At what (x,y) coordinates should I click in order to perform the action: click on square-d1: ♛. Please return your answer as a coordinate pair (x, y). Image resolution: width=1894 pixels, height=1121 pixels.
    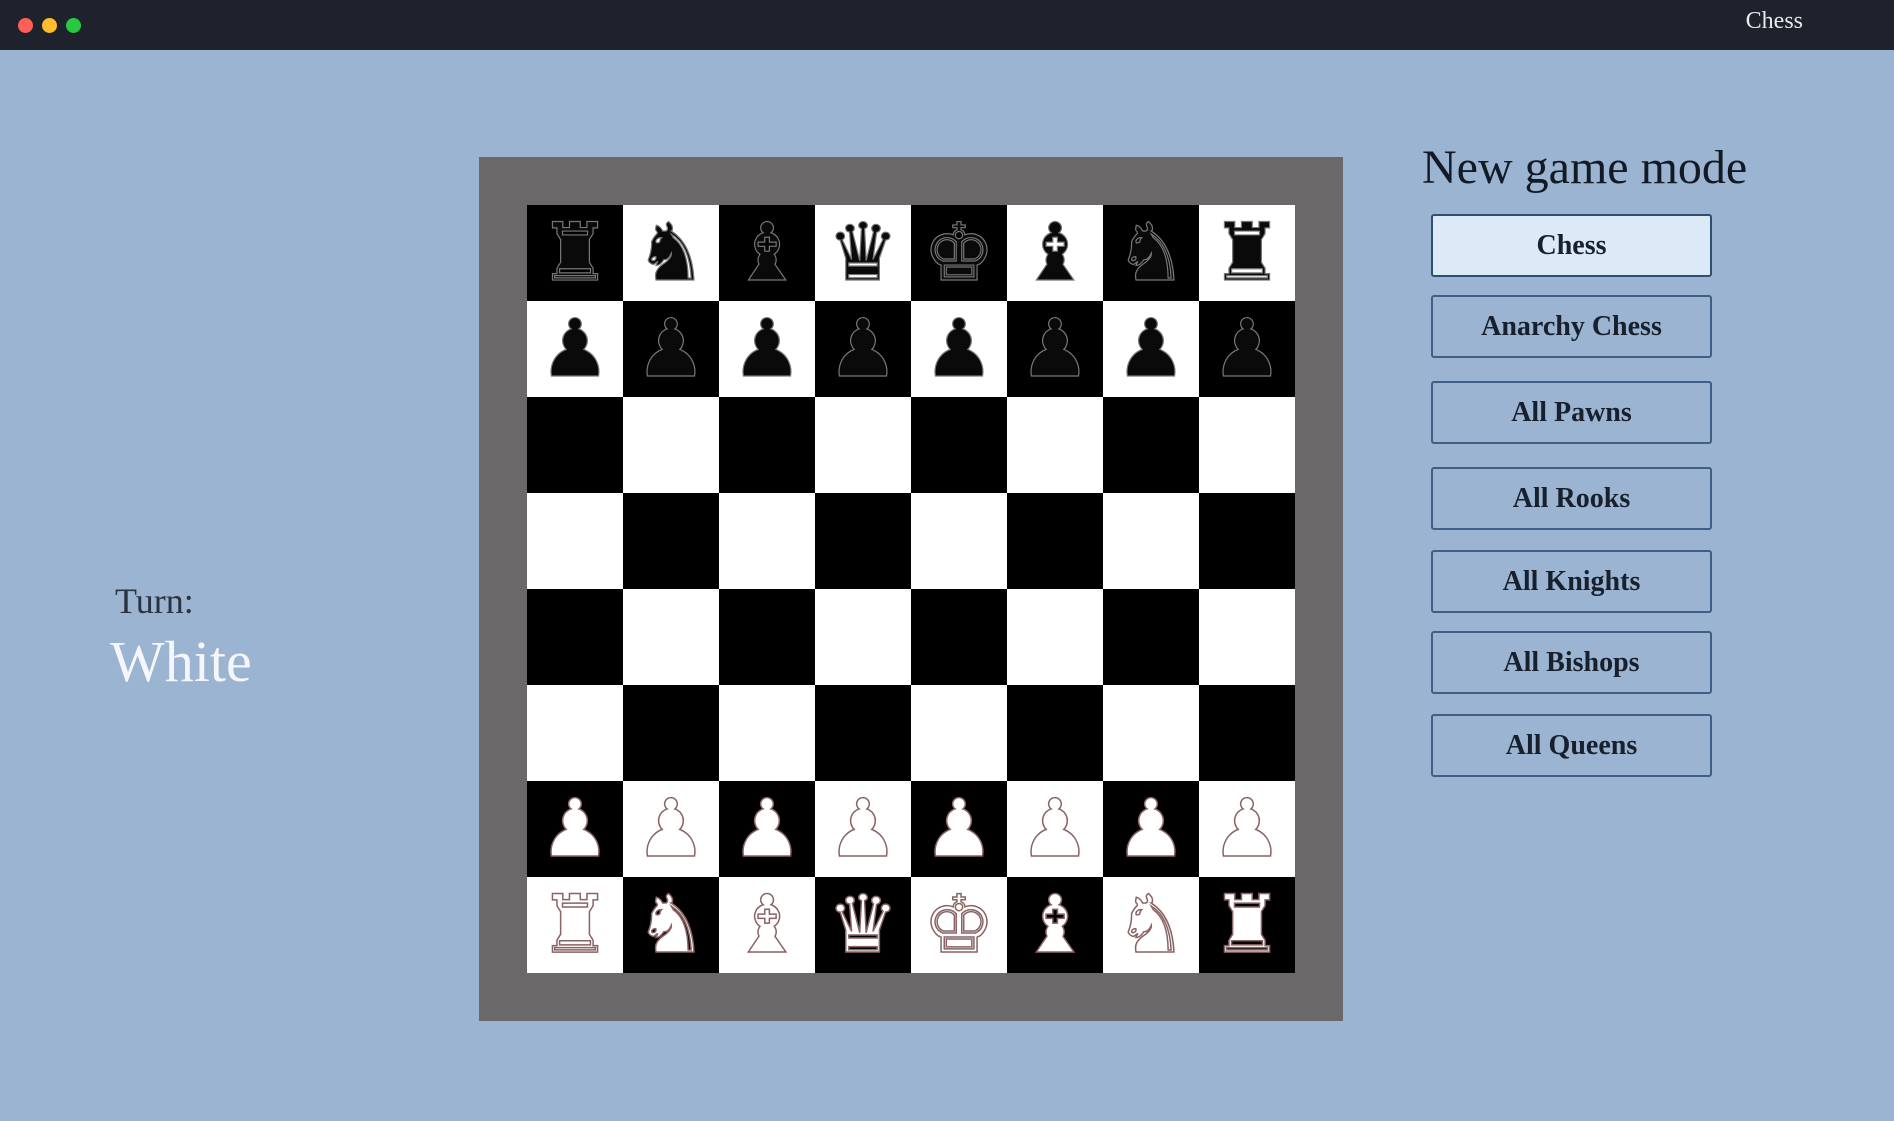
    Looking at the image, I should click on (863, 925).